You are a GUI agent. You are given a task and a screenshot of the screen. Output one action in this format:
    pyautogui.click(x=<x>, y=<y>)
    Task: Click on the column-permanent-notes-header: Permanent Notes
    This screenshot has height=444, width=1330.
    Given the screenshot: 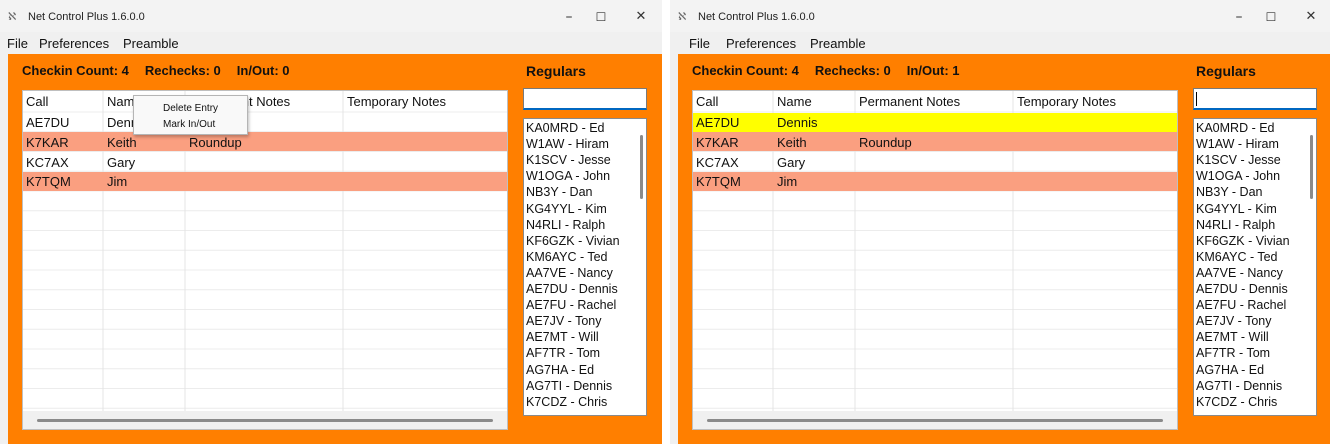 What is the action you would take?
    pyautogui.click(x=909, y=101)
    